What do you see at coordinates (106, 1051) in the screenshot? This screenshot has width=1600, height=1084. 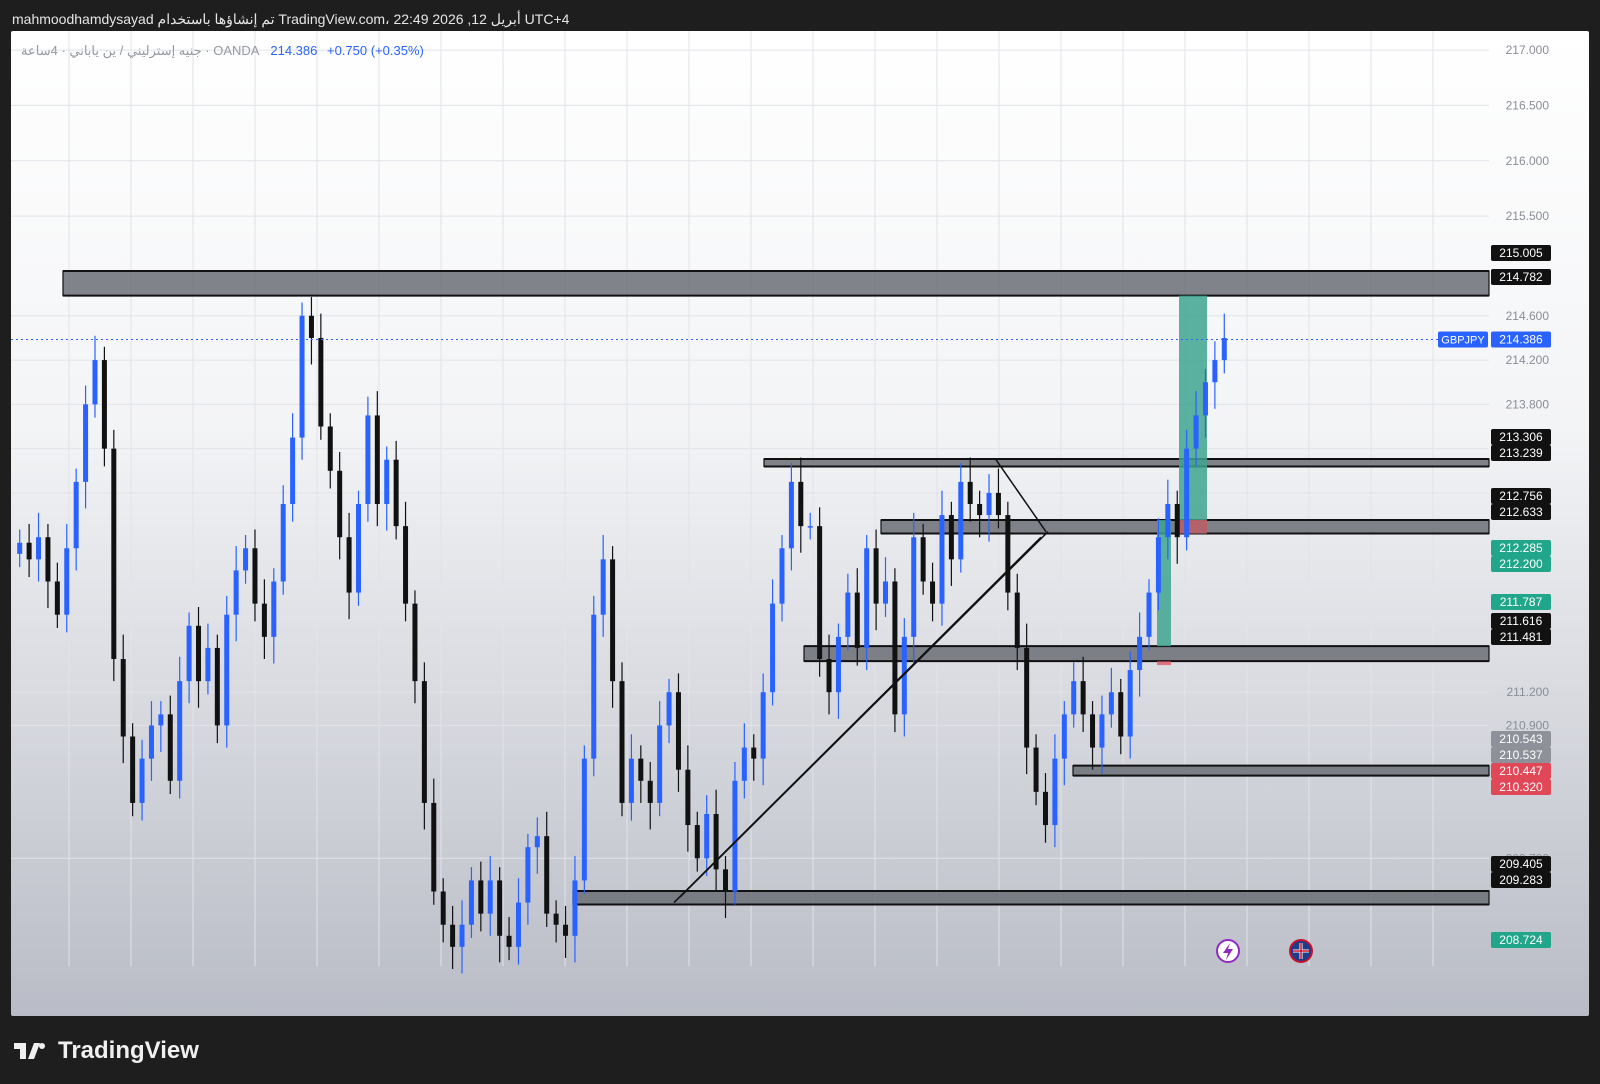 I see `tradingview-footer: TradingView` at bounding box center [106, 1051].